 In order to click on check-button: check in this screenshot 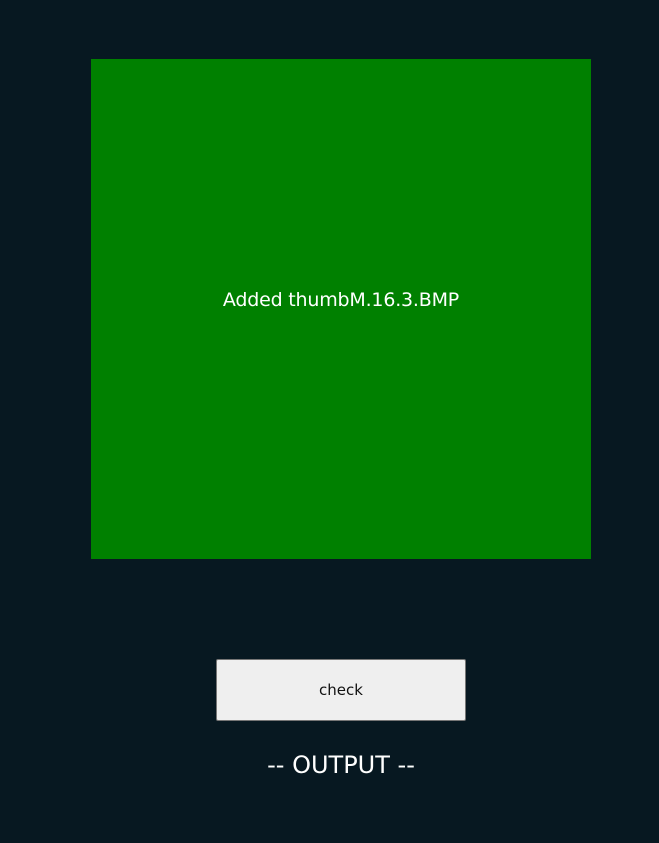, I will do `click(341, 690)`.